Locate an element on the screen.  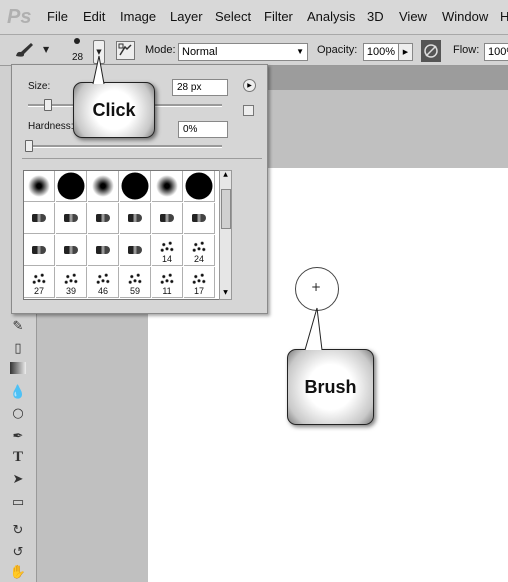
brush-preset-20: 39 is located at coordinates (71, 282).